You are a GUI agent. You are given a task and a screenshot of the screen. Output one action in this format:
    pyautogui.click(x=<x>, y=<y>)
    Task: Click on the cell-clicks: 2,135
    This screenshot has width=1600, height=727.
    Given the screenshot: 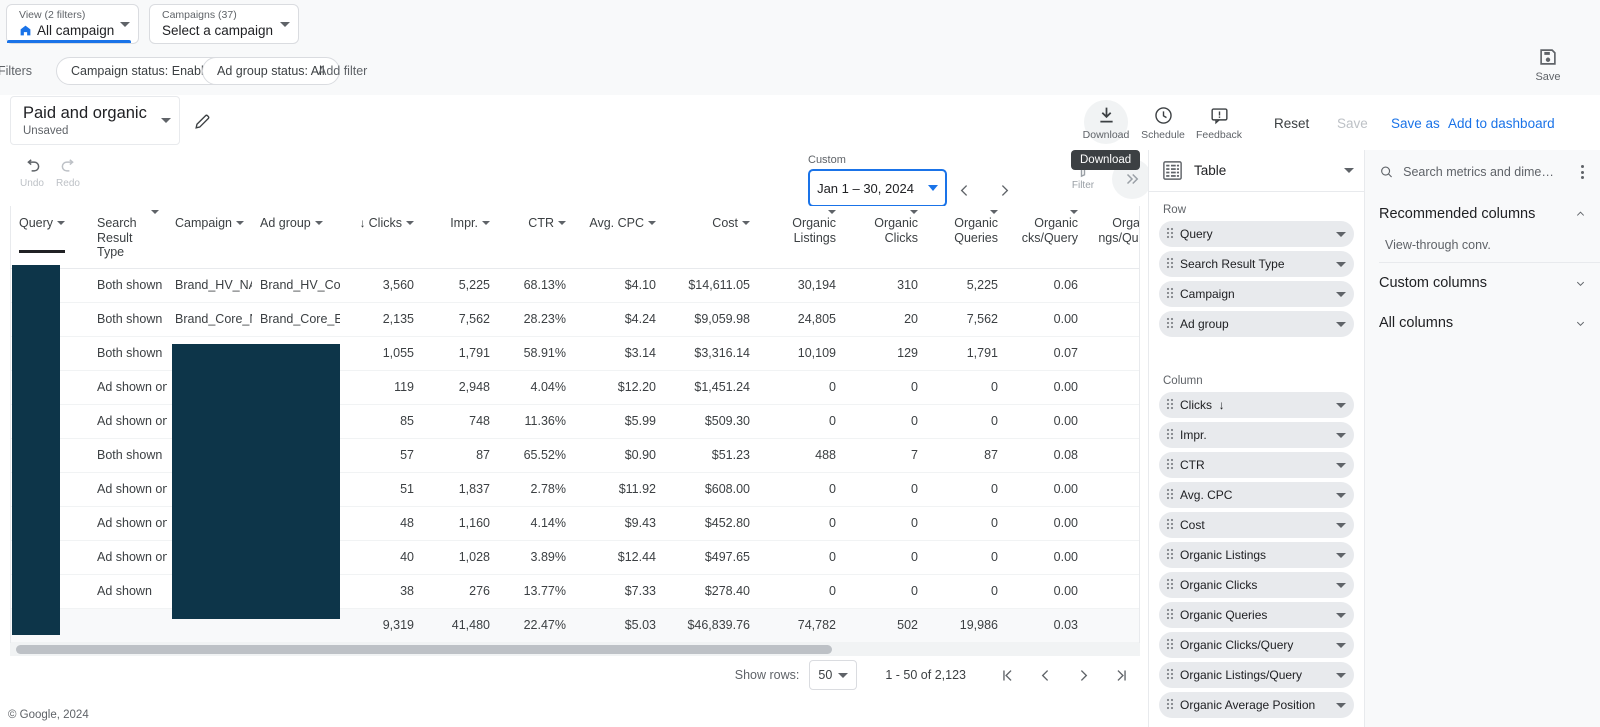 What is the action you would take?
    pyautogui.click(x=381, y=319)
    